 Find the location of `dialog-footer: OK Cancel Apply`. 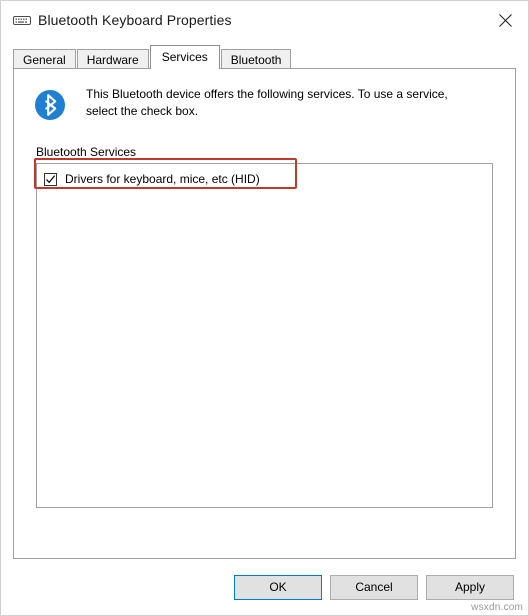

dialog-footer: OK Cancel Apply is located at coordinates (264, 587).